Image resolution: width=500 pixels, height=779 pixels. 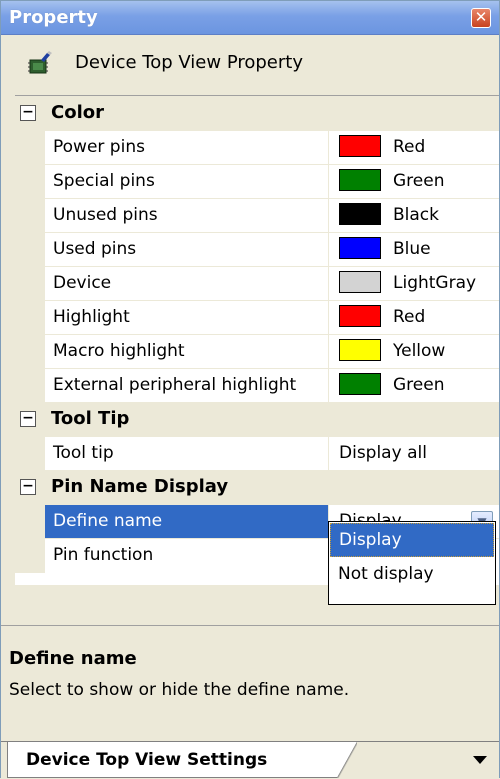 I want to click on tab-label: Device Top View Settings, so click(x=147, y=760).